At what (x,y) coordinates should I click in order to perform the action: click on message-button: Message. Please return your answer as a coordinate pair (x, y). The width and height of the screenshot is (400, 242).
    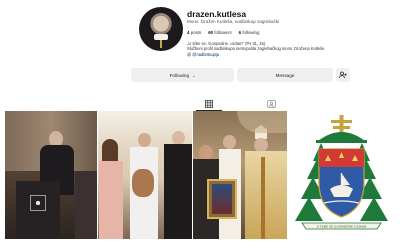
    Looking at the image, I should click on (285, 75).